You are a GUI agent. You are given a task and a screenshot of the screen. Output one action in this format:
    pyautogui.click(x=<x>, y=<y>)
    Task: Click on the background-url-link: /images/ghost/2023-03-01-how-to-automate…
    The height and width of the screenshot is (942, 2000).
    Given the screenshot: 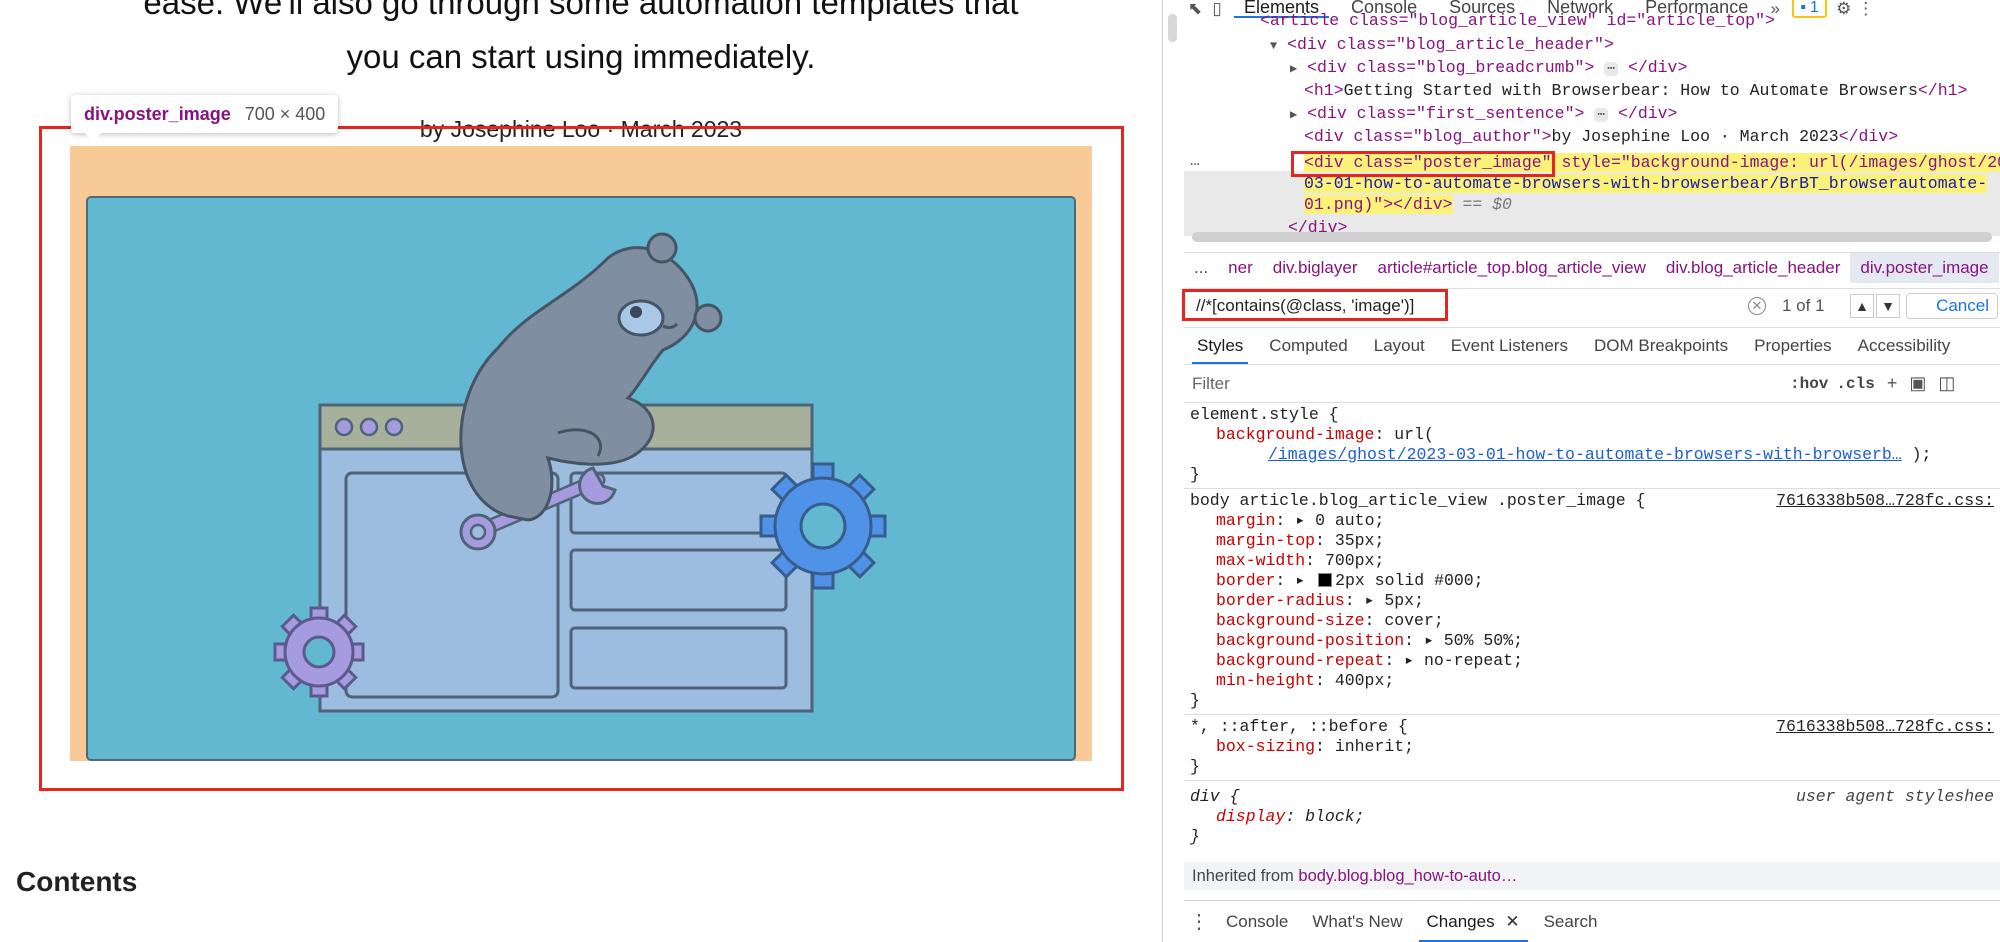 What is the action you would take?
    pyautogui.click(x=1585, y=454)
    